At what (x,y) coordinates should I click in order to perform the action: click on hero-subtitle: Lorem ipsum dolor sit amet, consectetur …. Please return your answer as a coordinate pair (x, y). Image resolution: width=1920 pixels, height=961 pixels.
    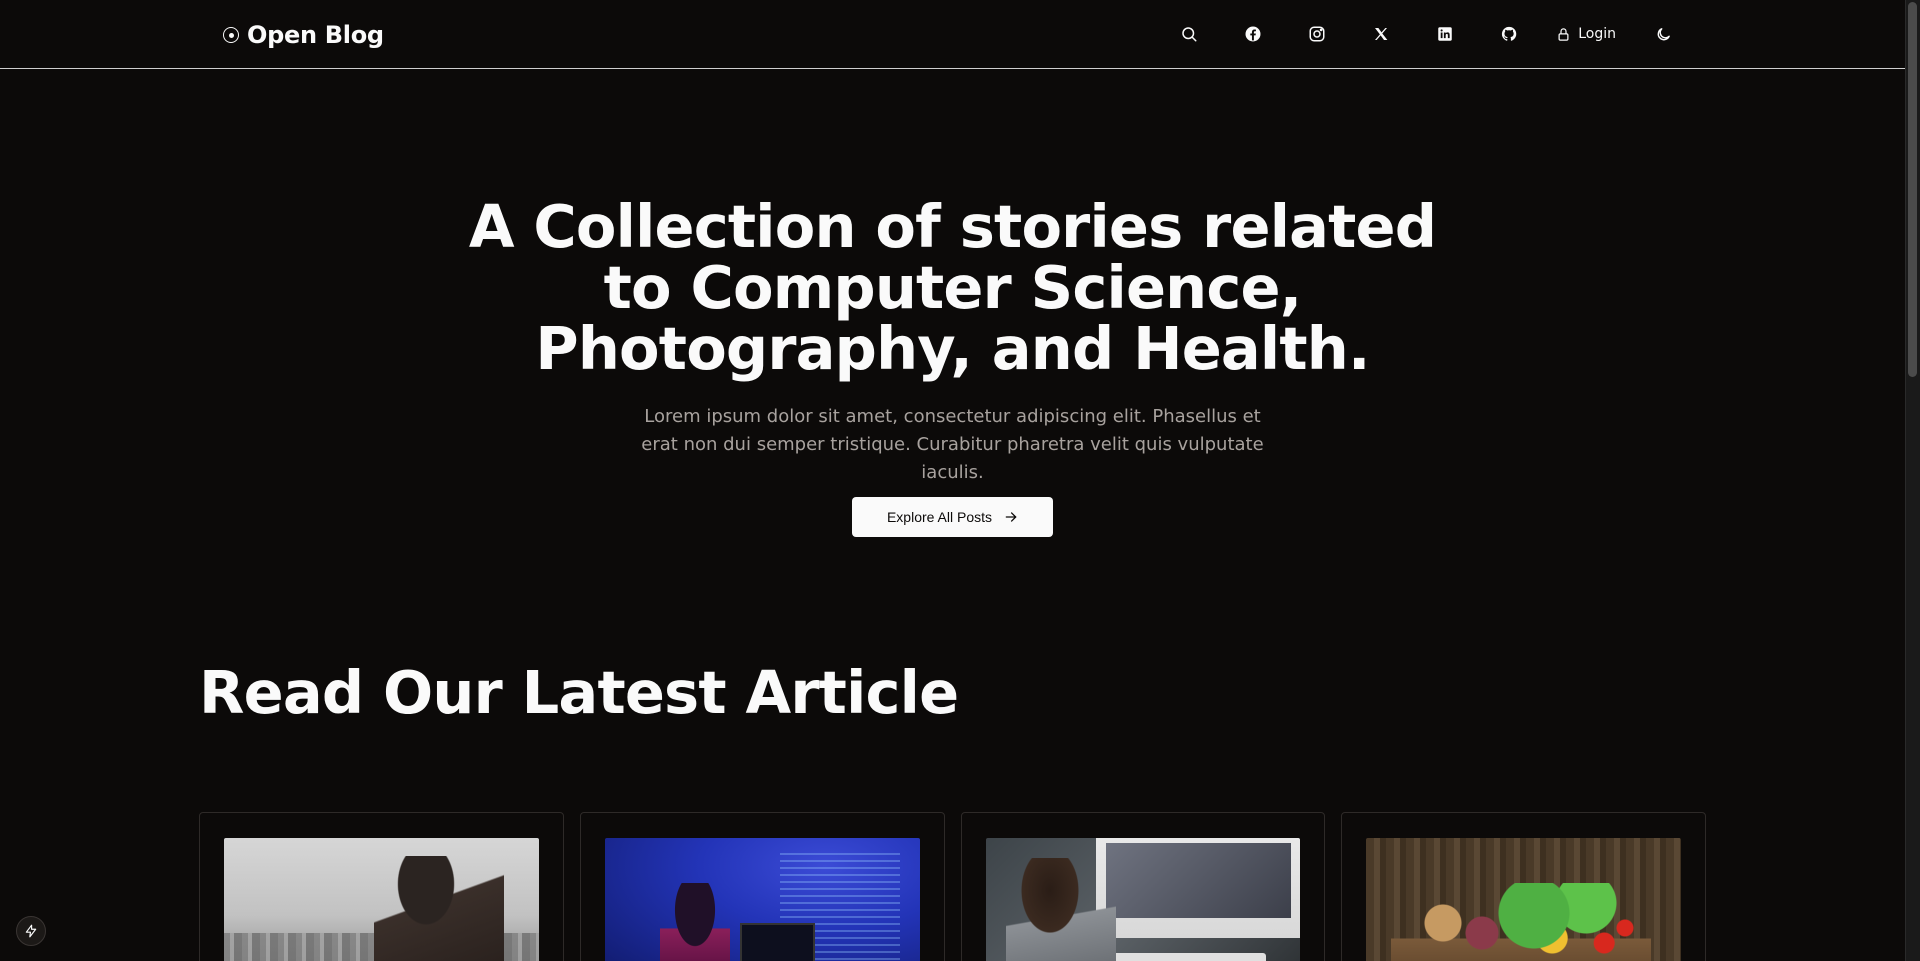
    Looking at the image, I should click on (952, 444).